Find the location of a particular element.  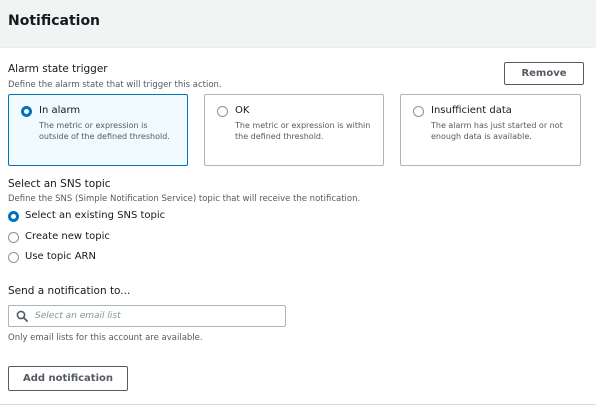

alarm-state-label: Alarm state trigger is located at coordinates (58, 69).